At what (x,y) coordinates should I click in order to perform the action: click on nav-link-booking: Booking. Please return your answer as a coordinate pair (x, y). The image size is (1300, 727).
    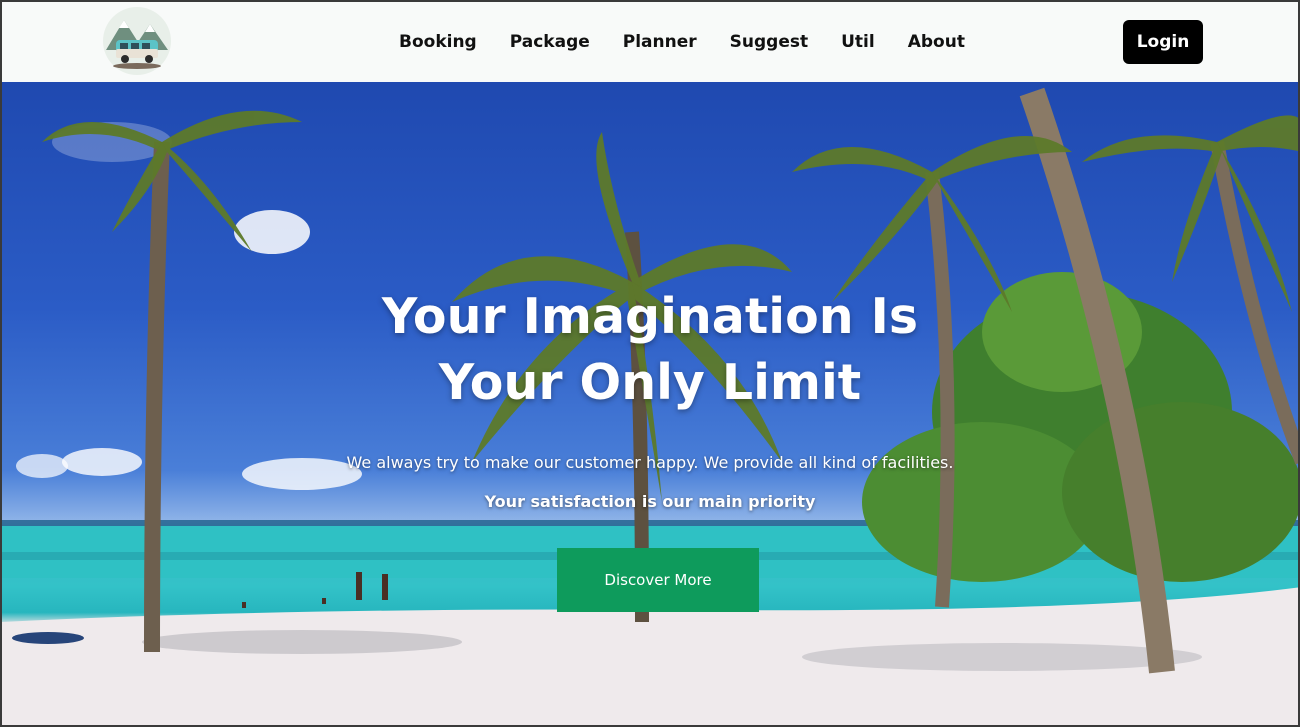
    Looking at the image, I should click on (438, 42).